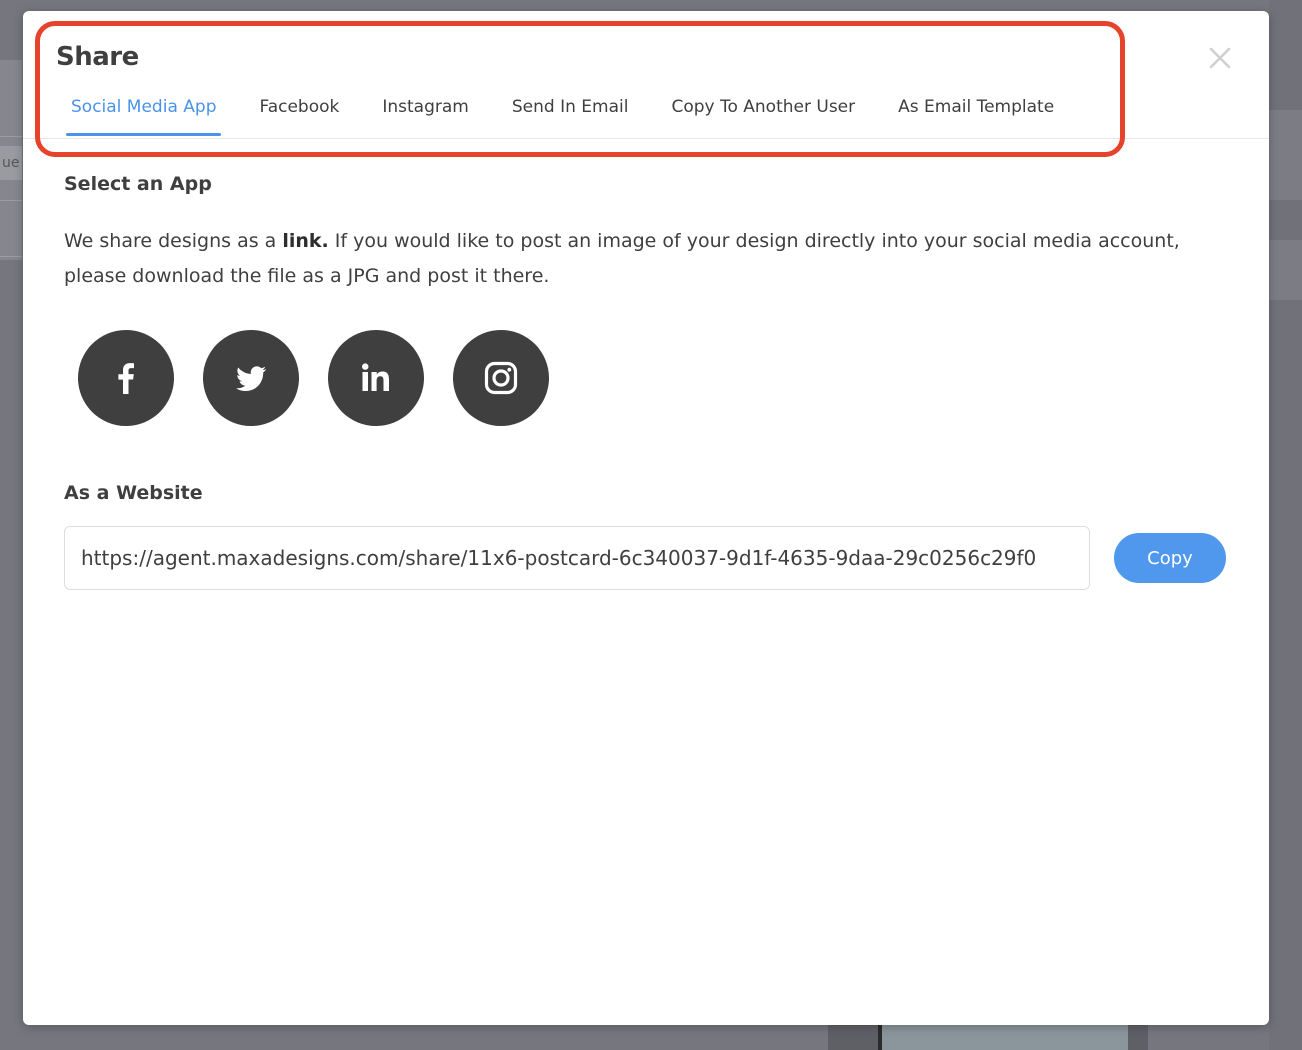 The height and width of the screenshot is (1050, 1302). I want to click on website-heading: As a Website, so click(133, 493).